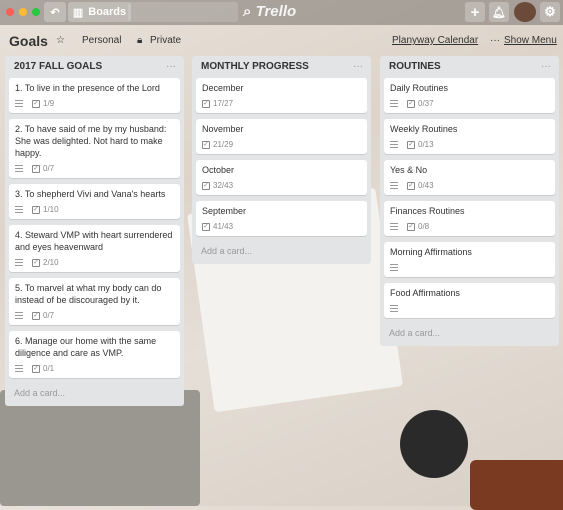 The width and height of the screenshot is (563, 510). Describe the element at coordinates (224, 211) in the screenshot. I see `card-title: September` at that location.